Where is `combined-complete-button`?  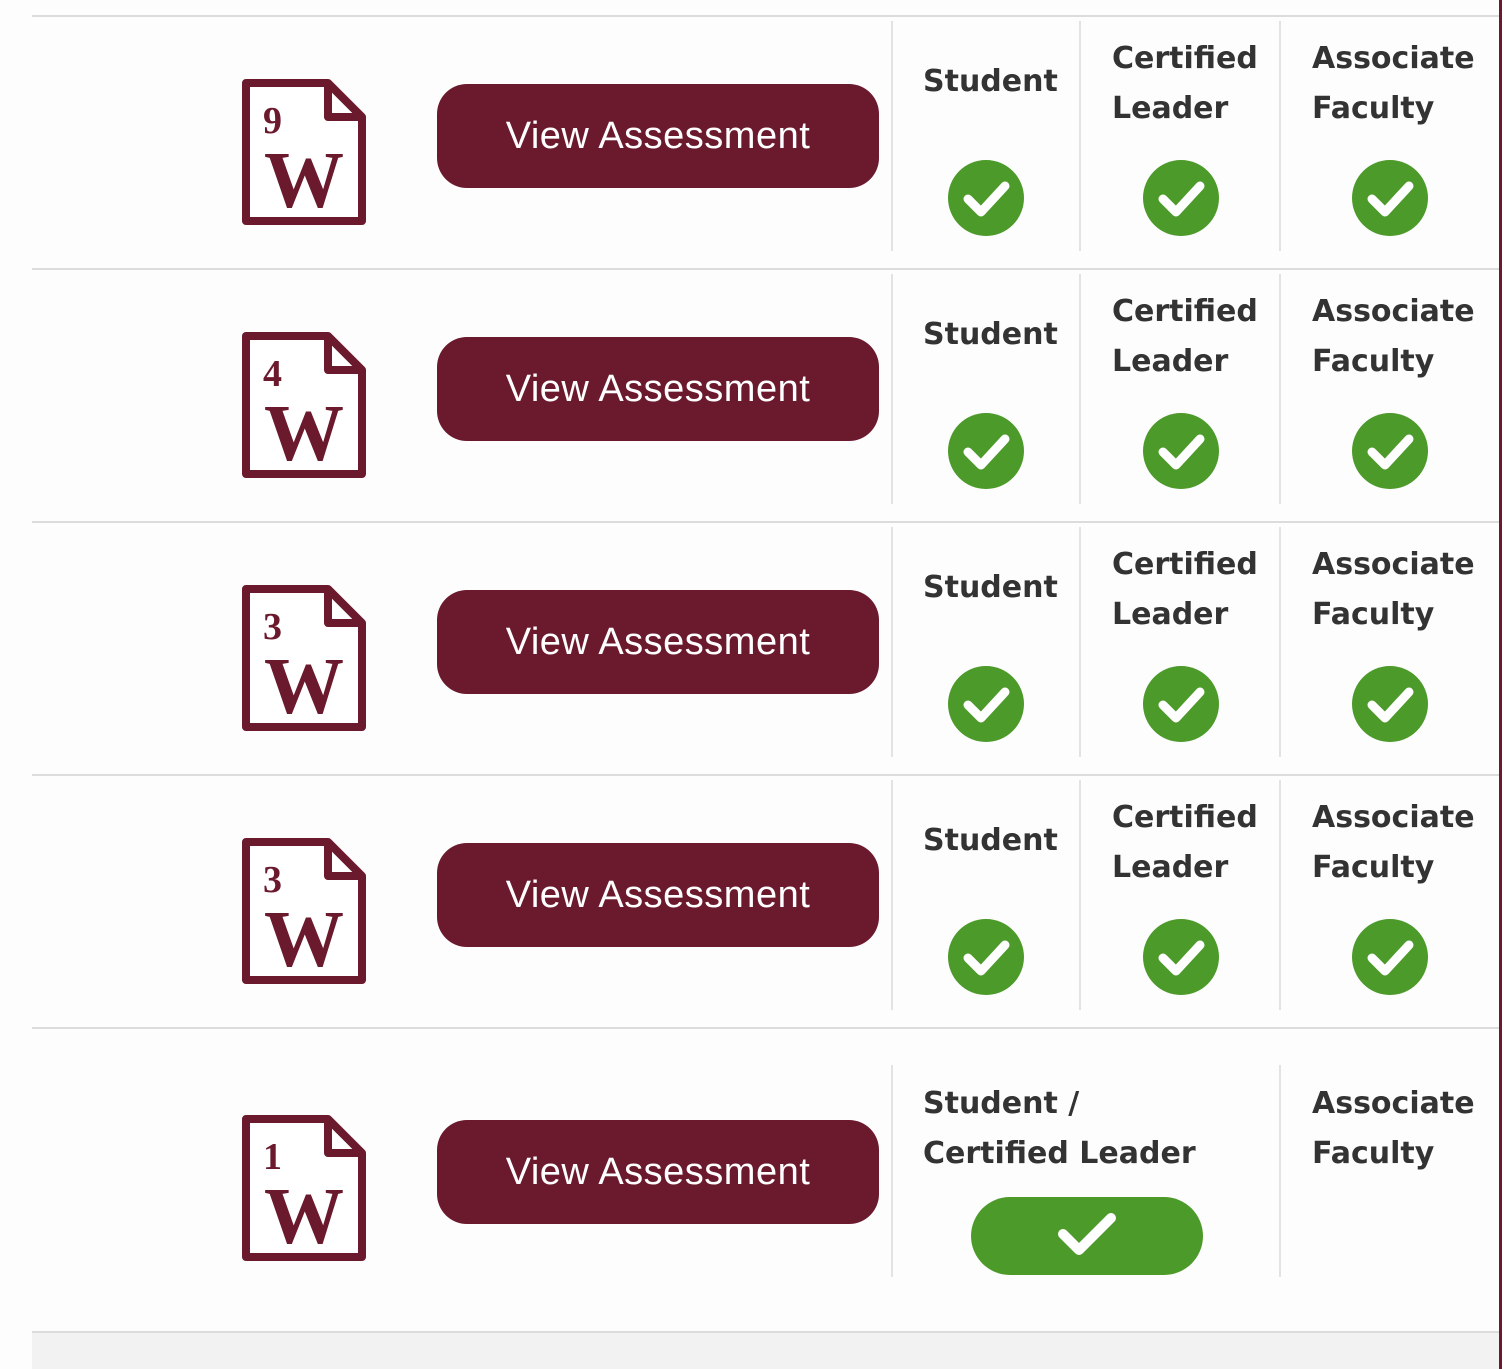
combined-complete-button is located at coordinates (1087, 1236).